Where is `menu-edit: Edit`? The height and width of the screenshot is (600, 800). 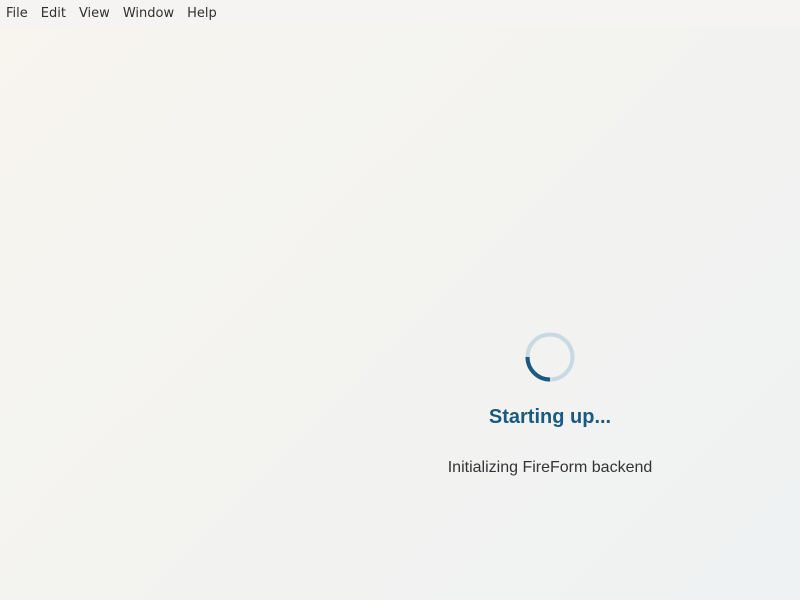
menu-edit: Edit is located at coordinates (53, 13).